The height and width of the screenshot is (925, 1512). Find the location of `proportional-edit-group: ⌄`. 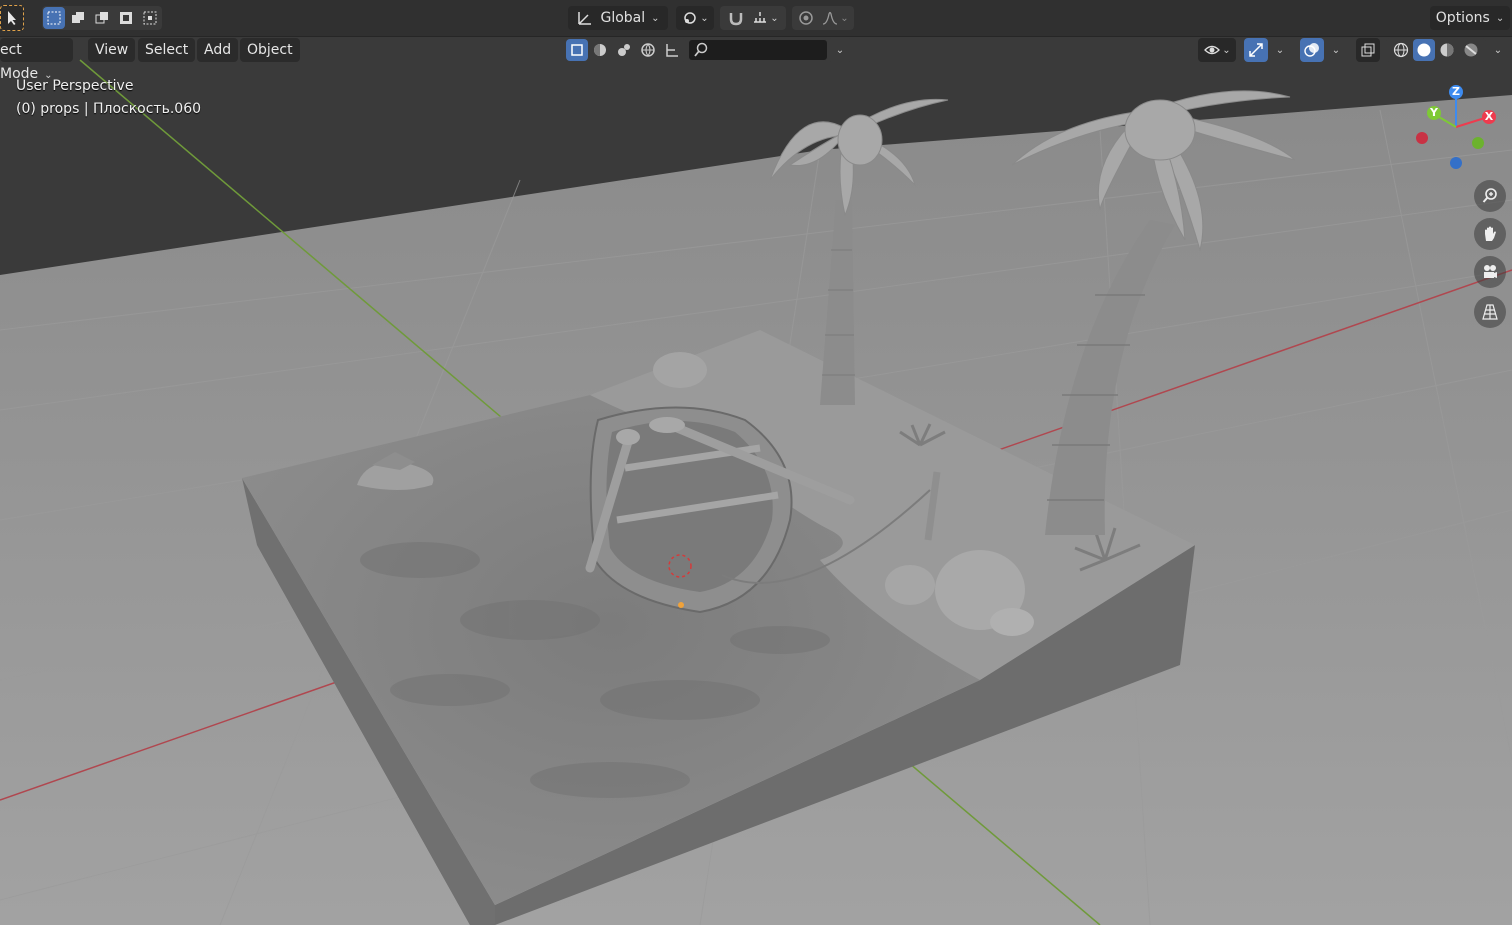

proportional-edit-group: ⌄ is located at coordinates (823, 18).